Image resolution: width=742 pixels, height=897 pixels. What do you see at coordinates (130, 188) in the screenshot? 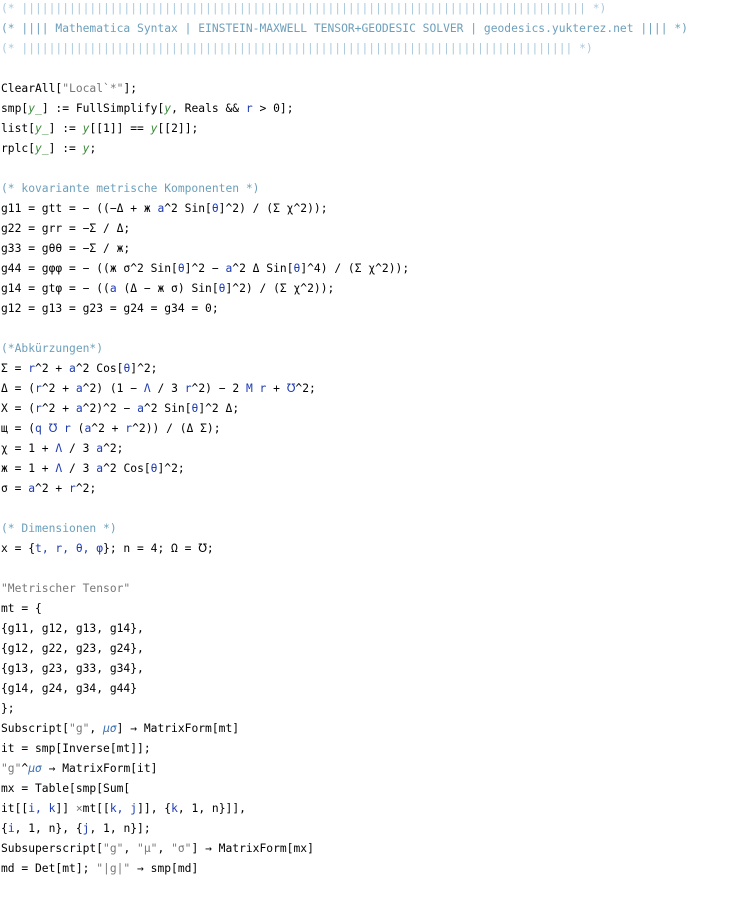
I see `code-token: (* kovariante metrische Komponenten *)` at bounding box center [130, 188].